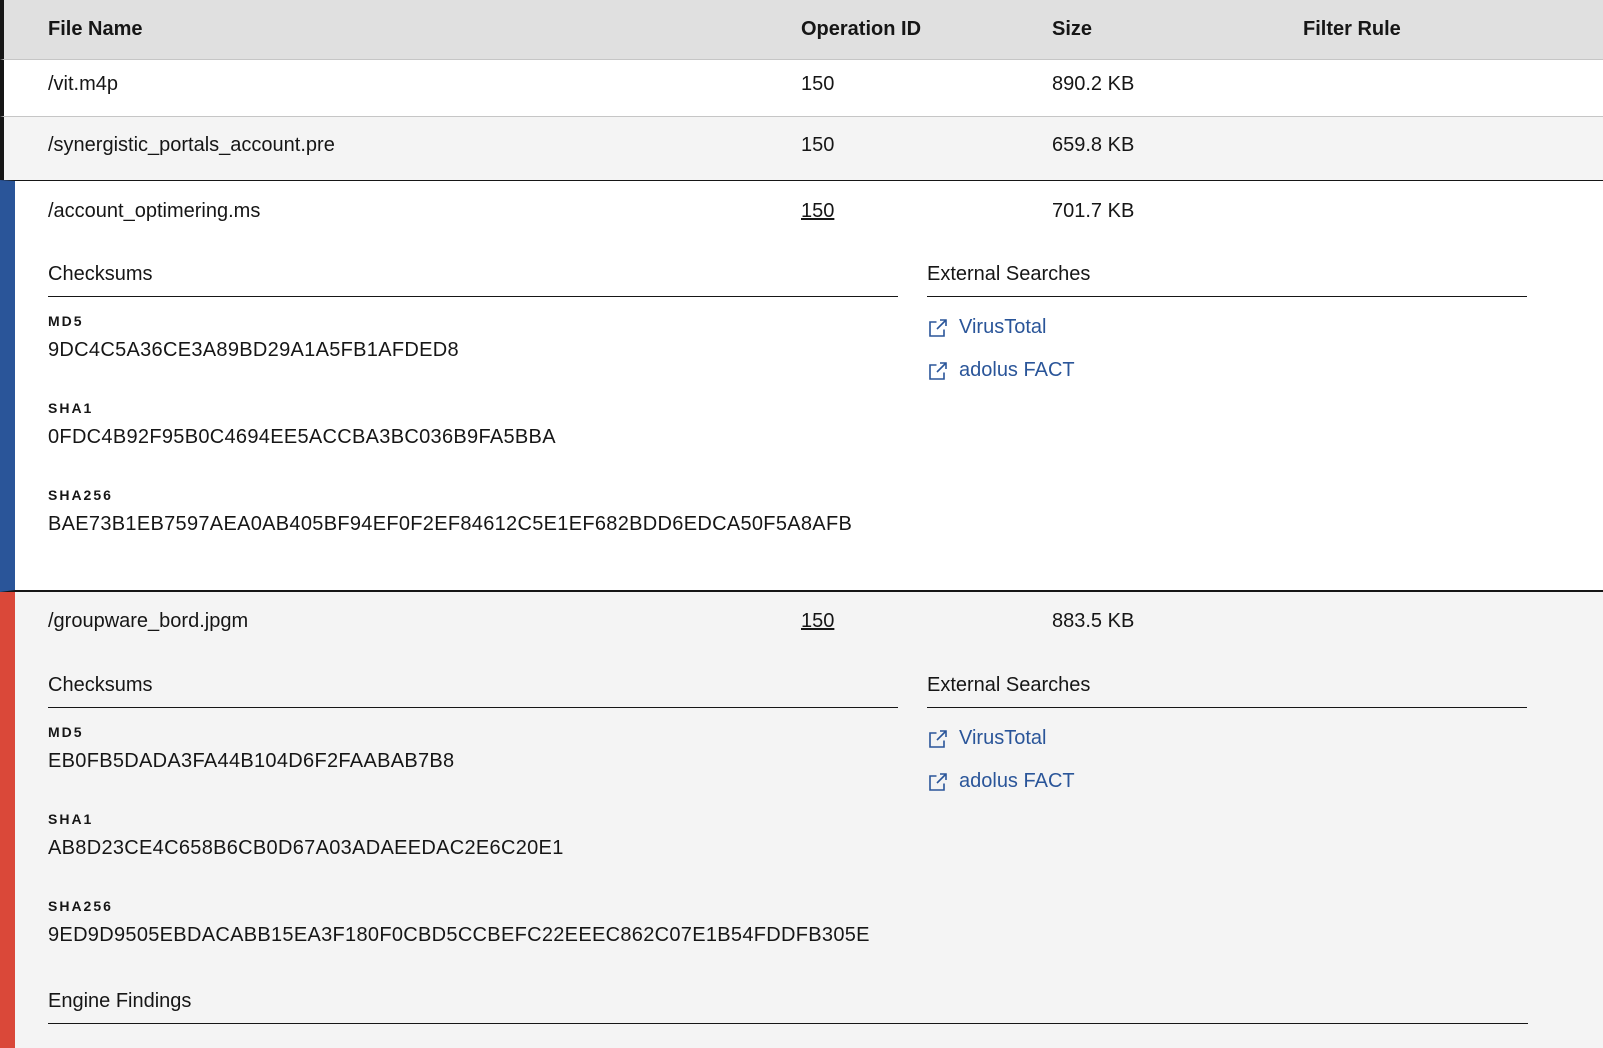  What do you see at coordinates (306, 848) in the screenshot?
I see `sha1-value: AB8D23CE4C658B6CB0D67A03ADAEEDAC2E6C20E1` at bounding box center [306, 848].